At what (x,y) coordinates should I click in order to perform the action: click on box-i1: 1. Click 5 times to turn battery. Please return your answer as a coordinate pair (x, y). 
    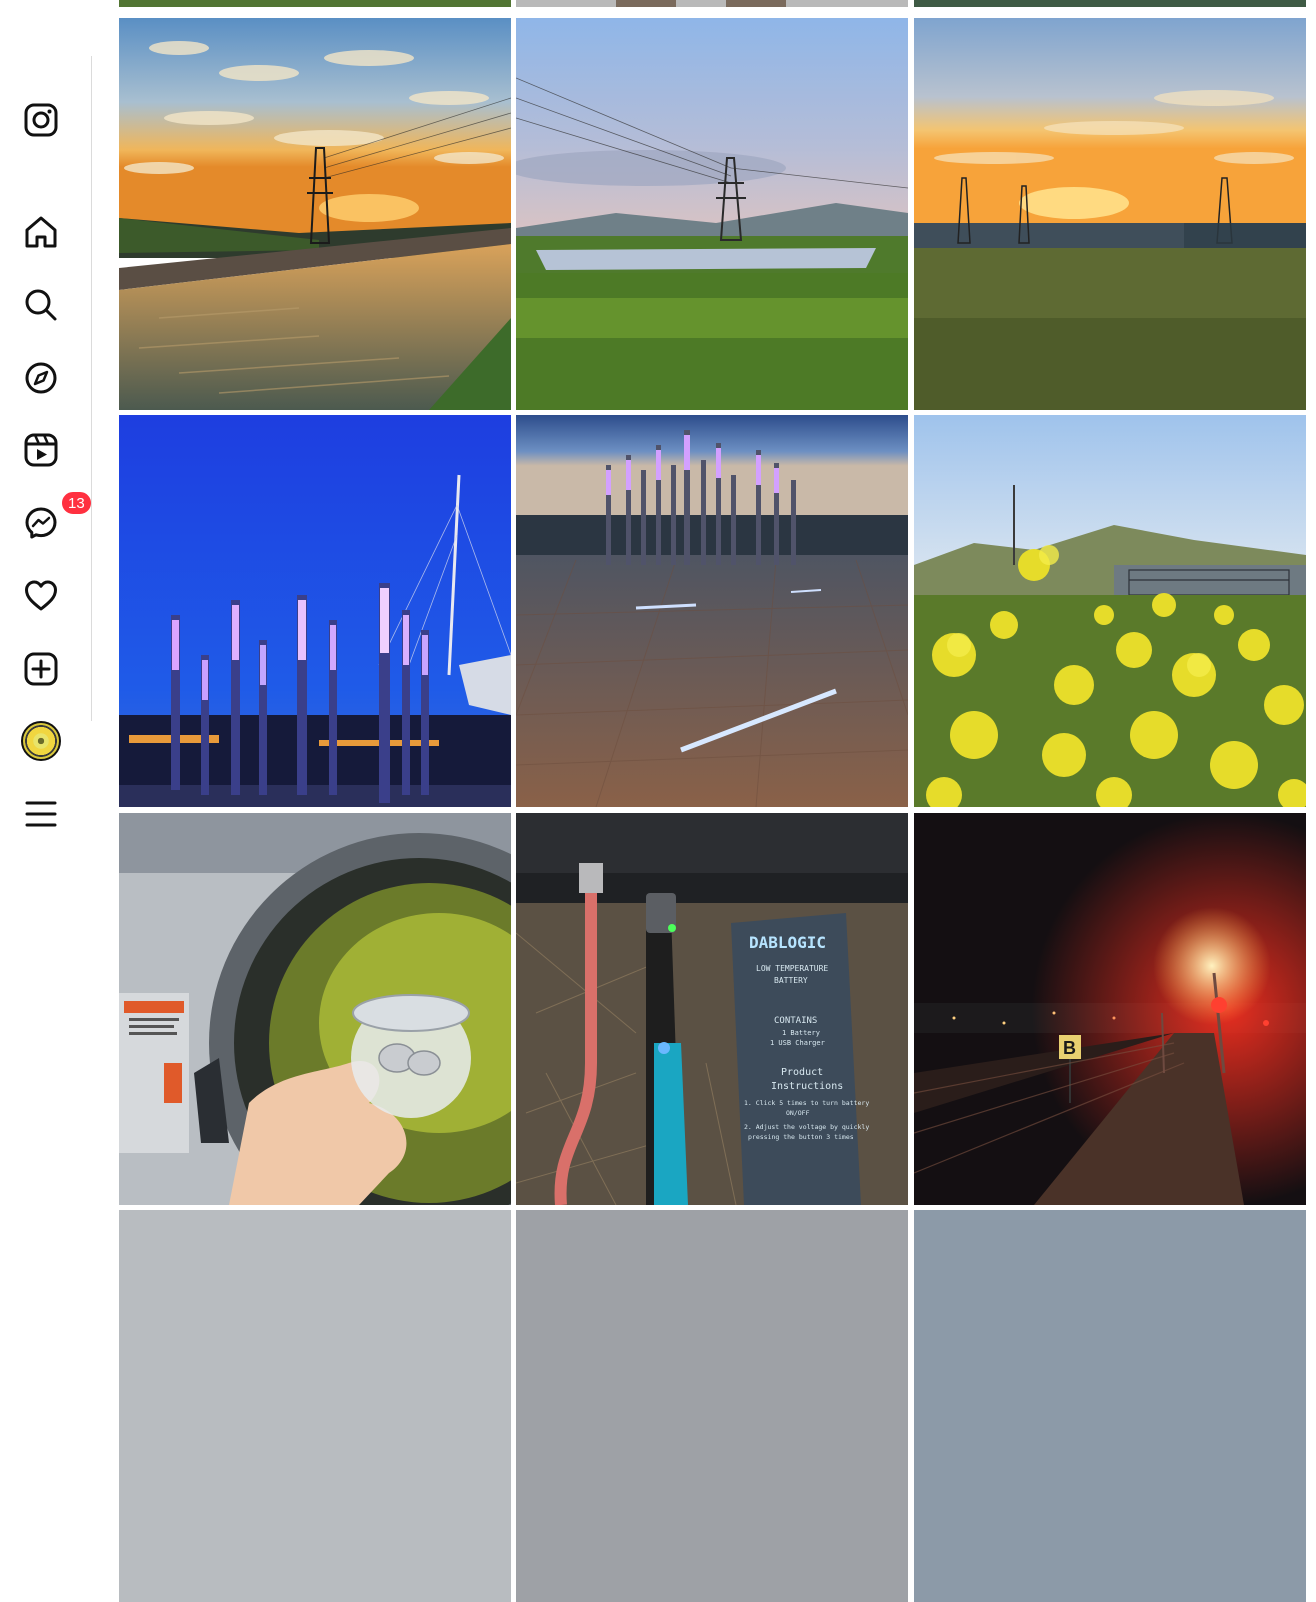
    Looking at the image, I should click on (806, 1103).